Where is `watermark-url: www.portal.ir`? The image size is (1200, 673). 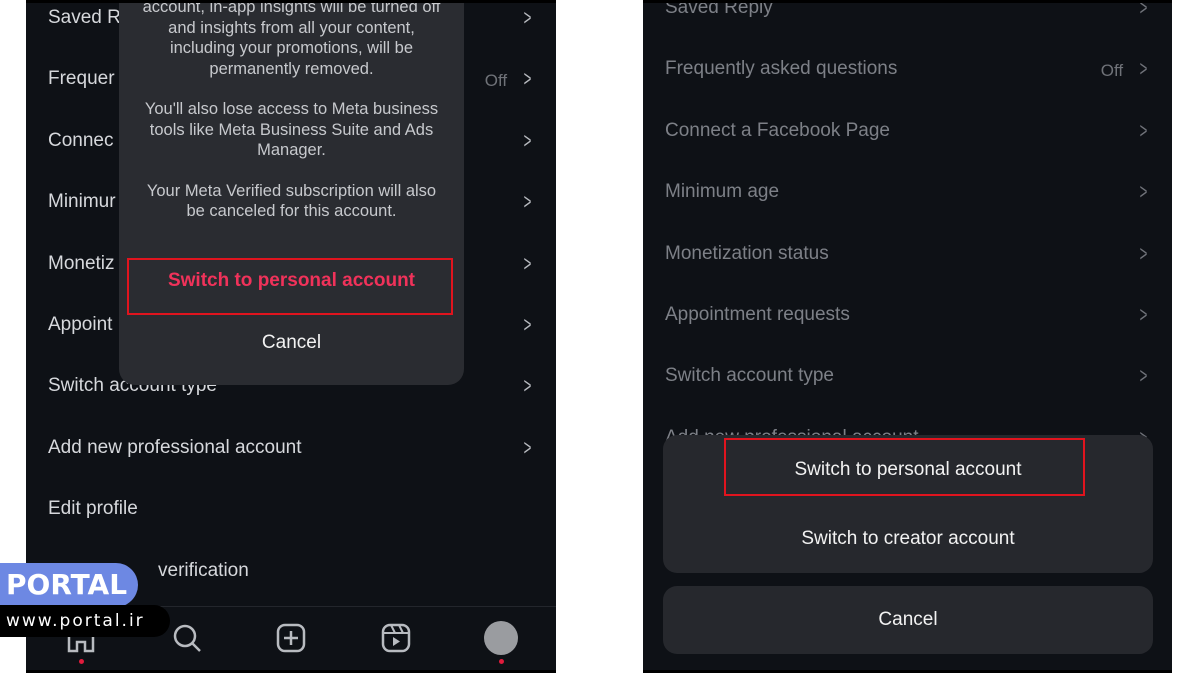 watermark-url: www.portal.ir is located at coordinates (85, 621).